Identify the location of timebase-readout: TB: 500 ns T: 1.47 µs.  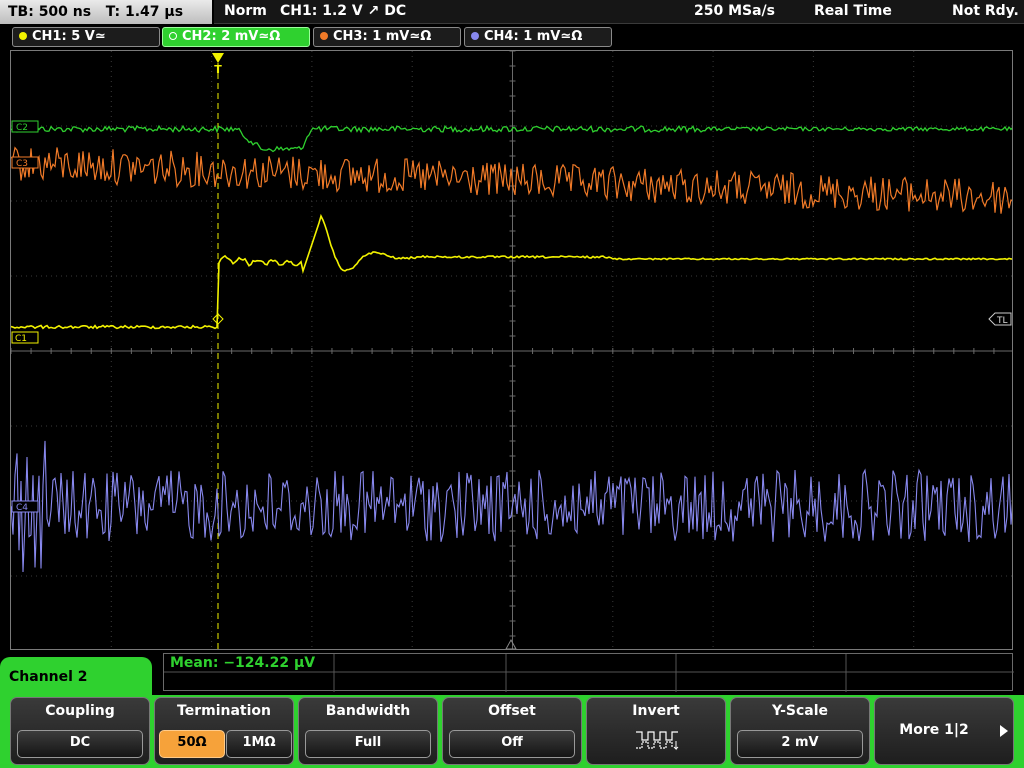
(106, 12).